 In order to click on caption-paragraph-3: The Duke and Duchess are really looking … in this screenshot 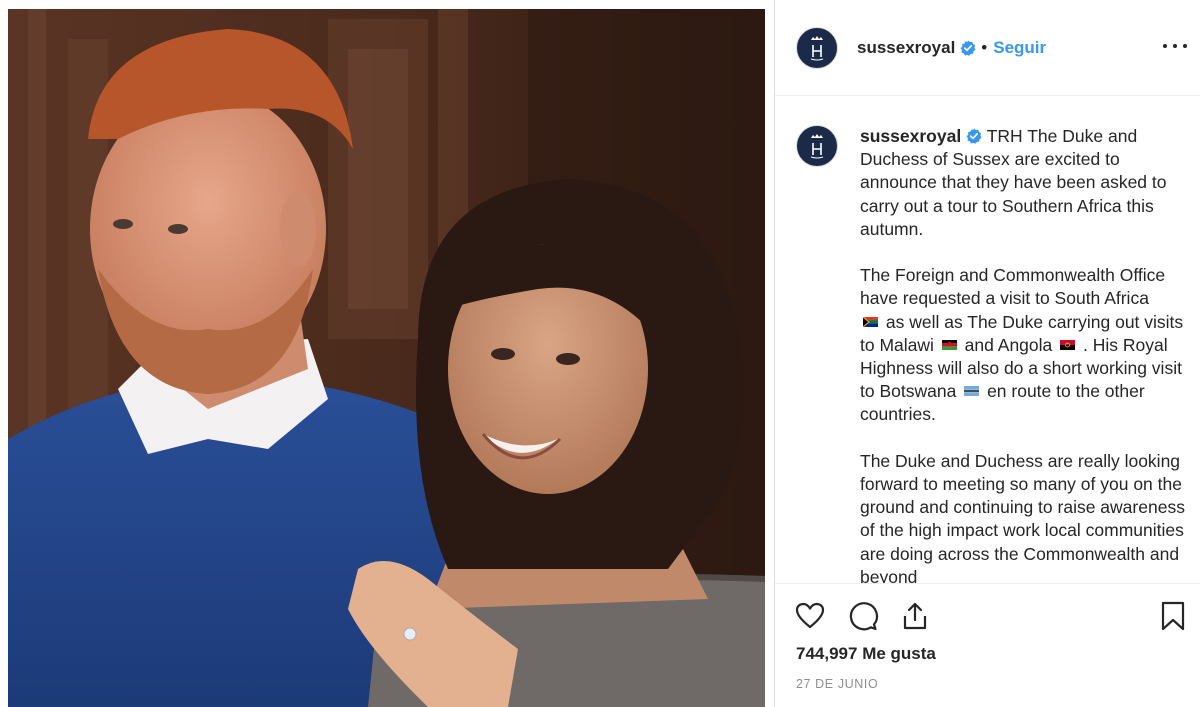, I will do `click(1022, 516)`.